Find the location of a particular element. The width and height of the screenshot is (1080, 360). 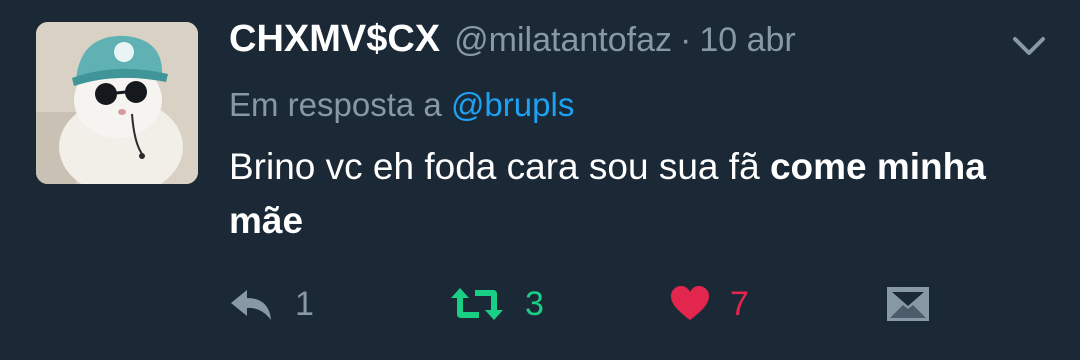

reply-count: 1 is located at coordinates (304, 303).